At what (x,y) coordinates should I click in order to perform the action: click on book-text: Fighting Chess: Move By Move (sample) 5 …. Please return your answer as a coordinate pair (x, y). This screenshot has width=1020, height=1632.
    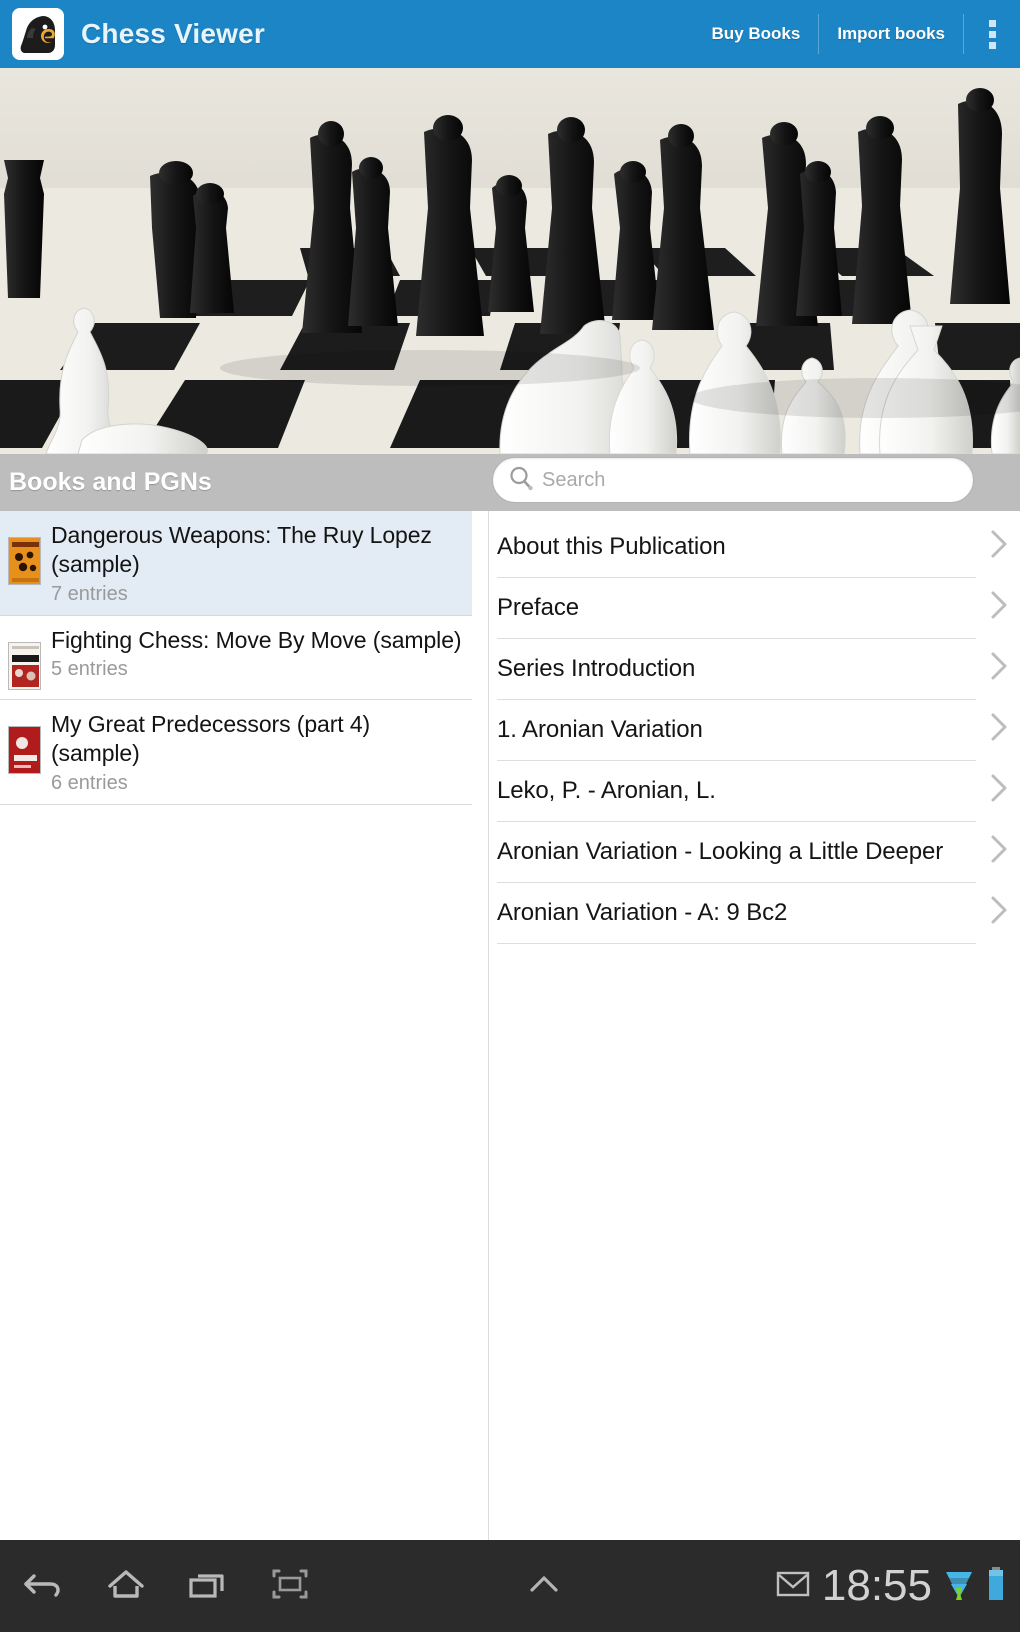
    Looking at the image, I should click on (257, 653).